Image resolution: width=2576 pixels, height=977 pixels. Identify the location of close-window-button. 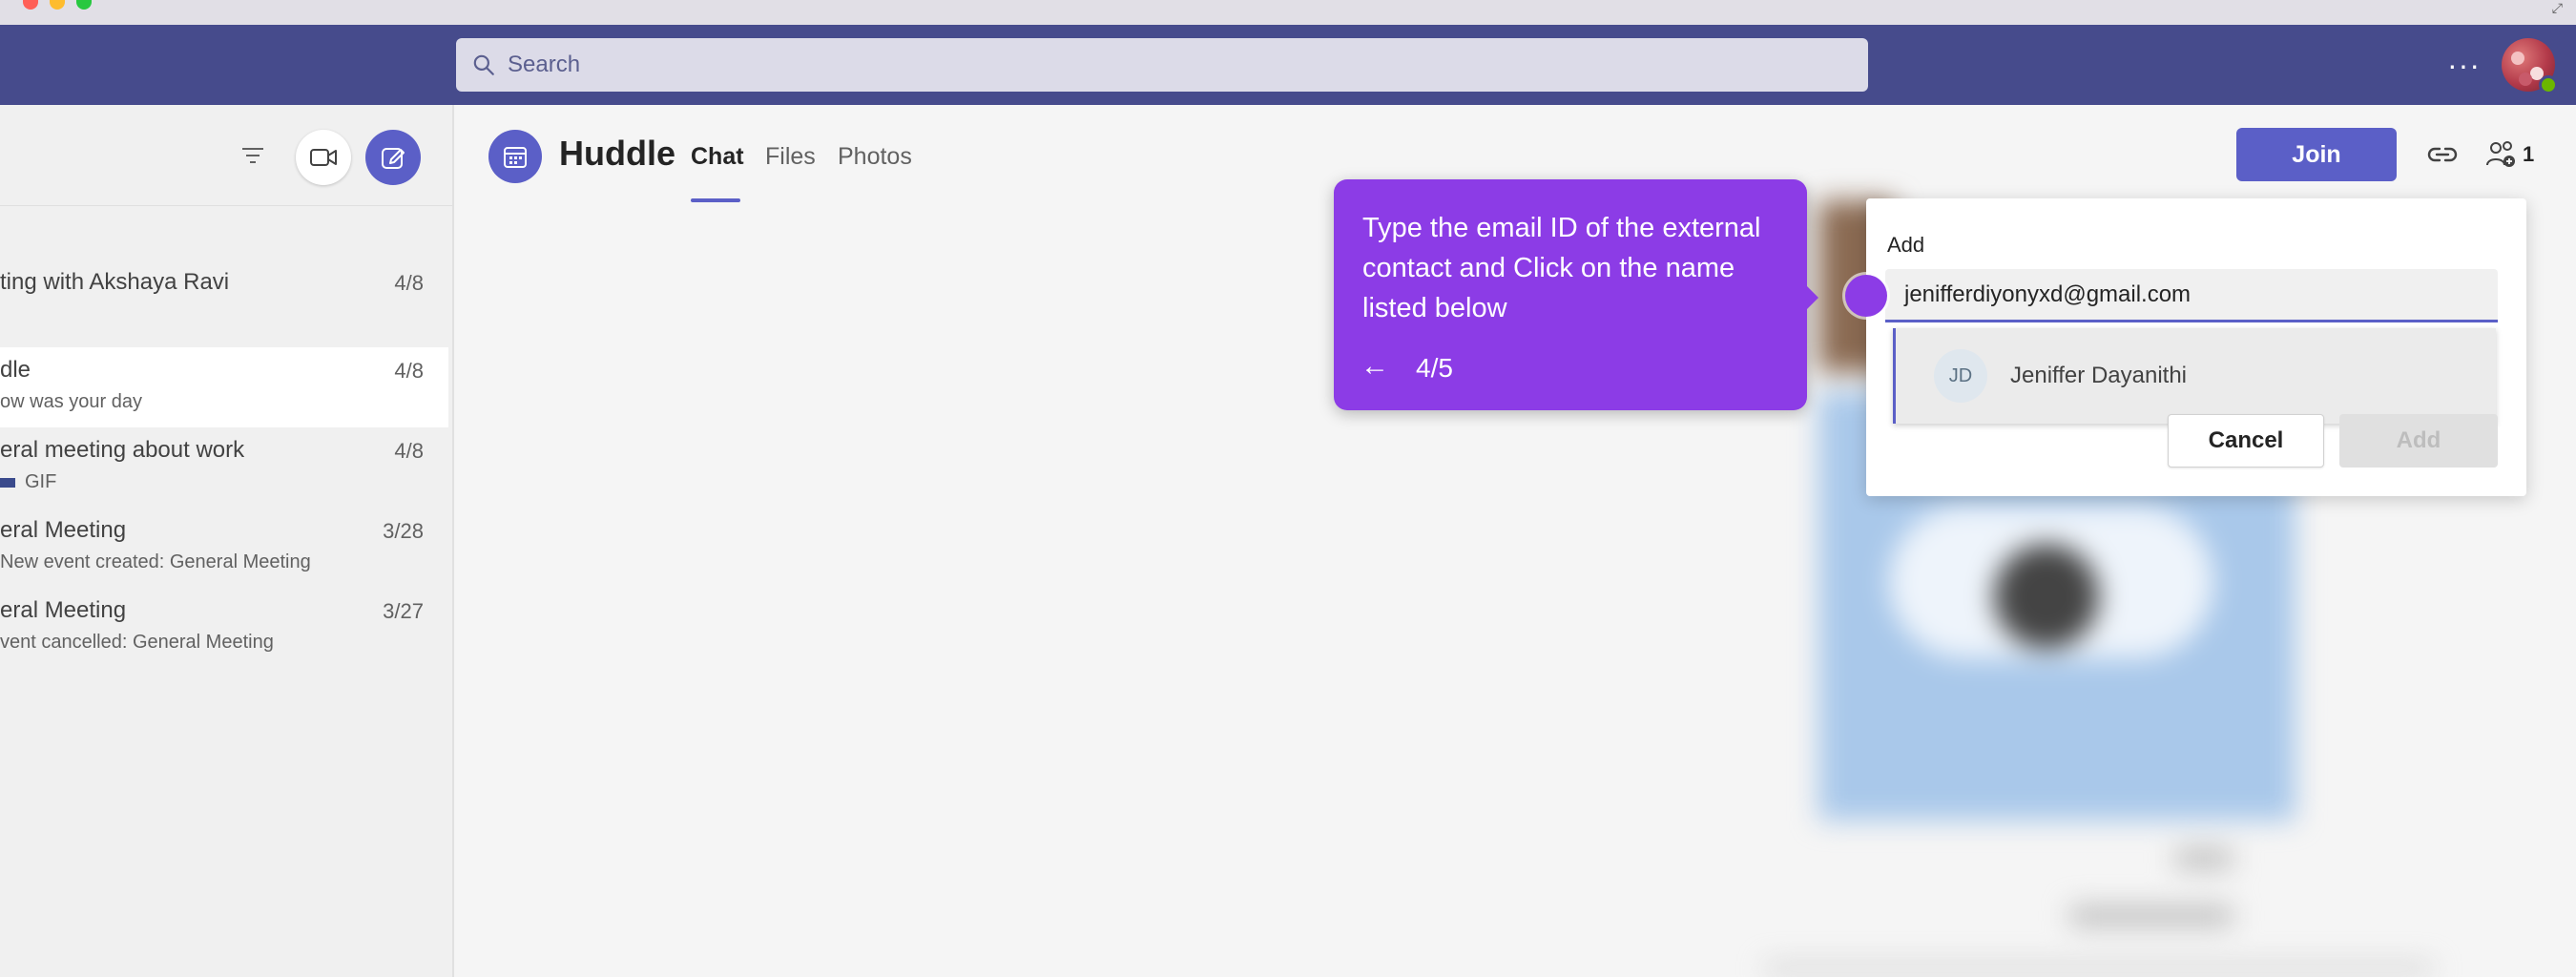
(30, 5).